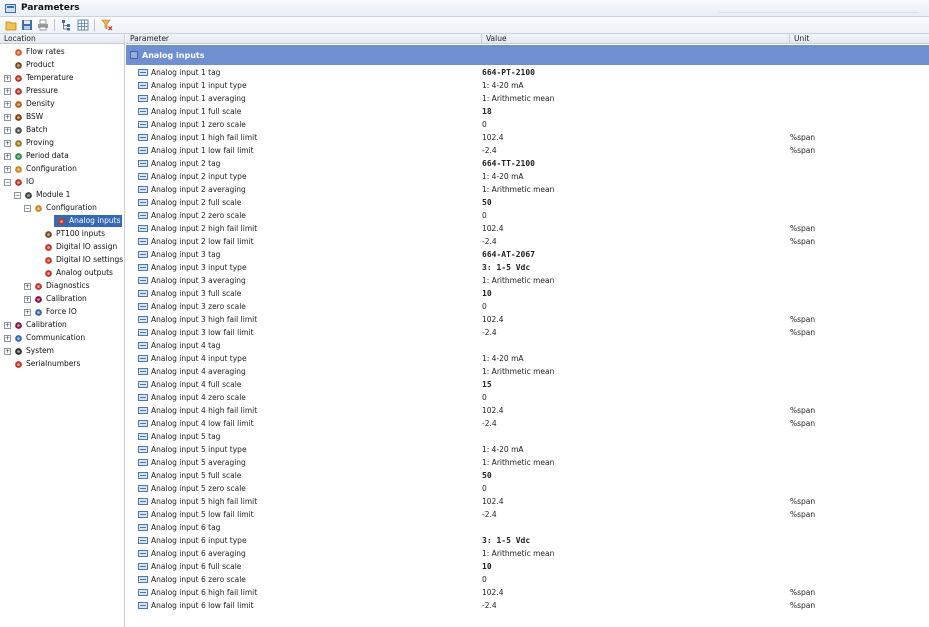 The height and width of the screenshot is (627, 929). Describe the element at coordinates (527, 215) in the screenshot. I see `parameter-row: Analog input 2 zero scale 0` at that location.